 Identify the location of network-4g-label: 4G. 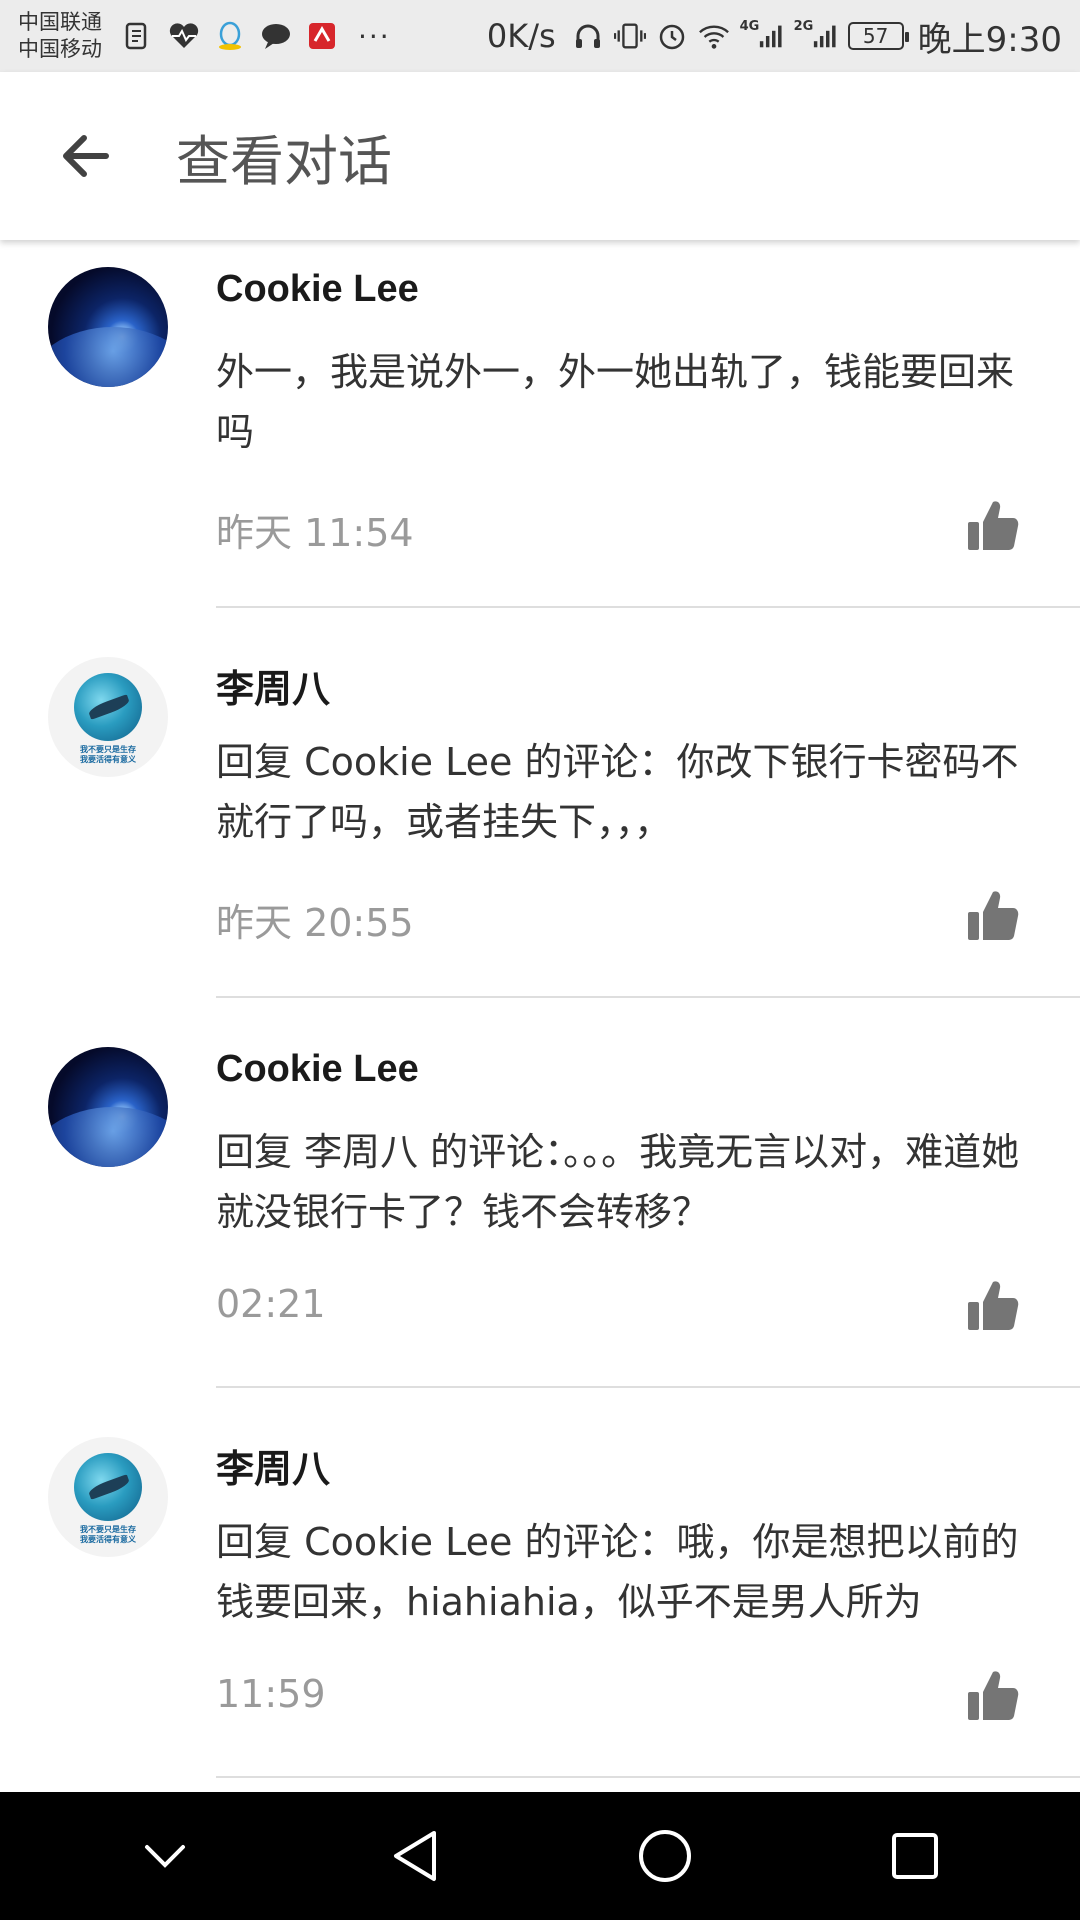
(749, 26).